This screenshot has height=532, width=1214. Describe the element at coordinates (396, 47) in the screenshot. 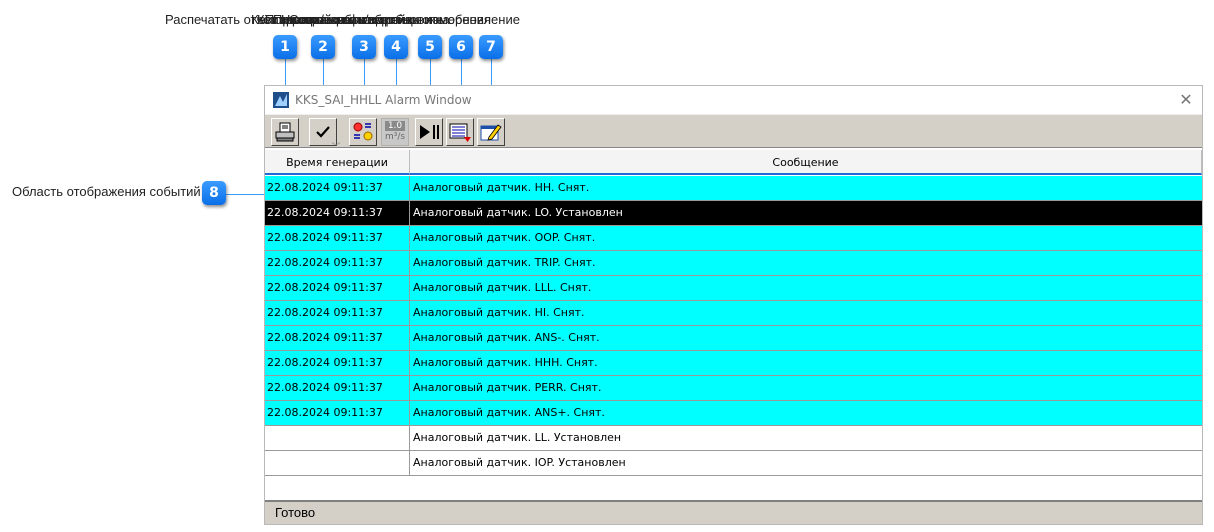

I see `annotation-badge-4: 4` at that location.